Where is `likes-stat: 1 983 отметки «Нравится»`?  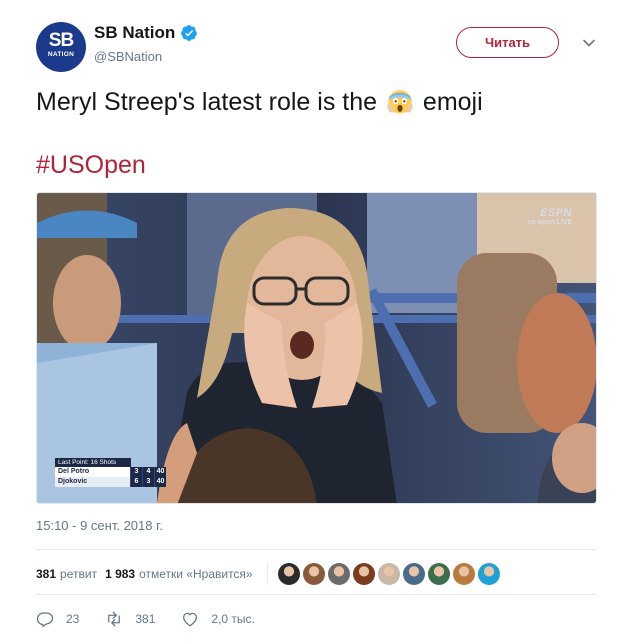
likes-stat: 1 983 отметки «Нравится» is located at coordinates (179, 574).